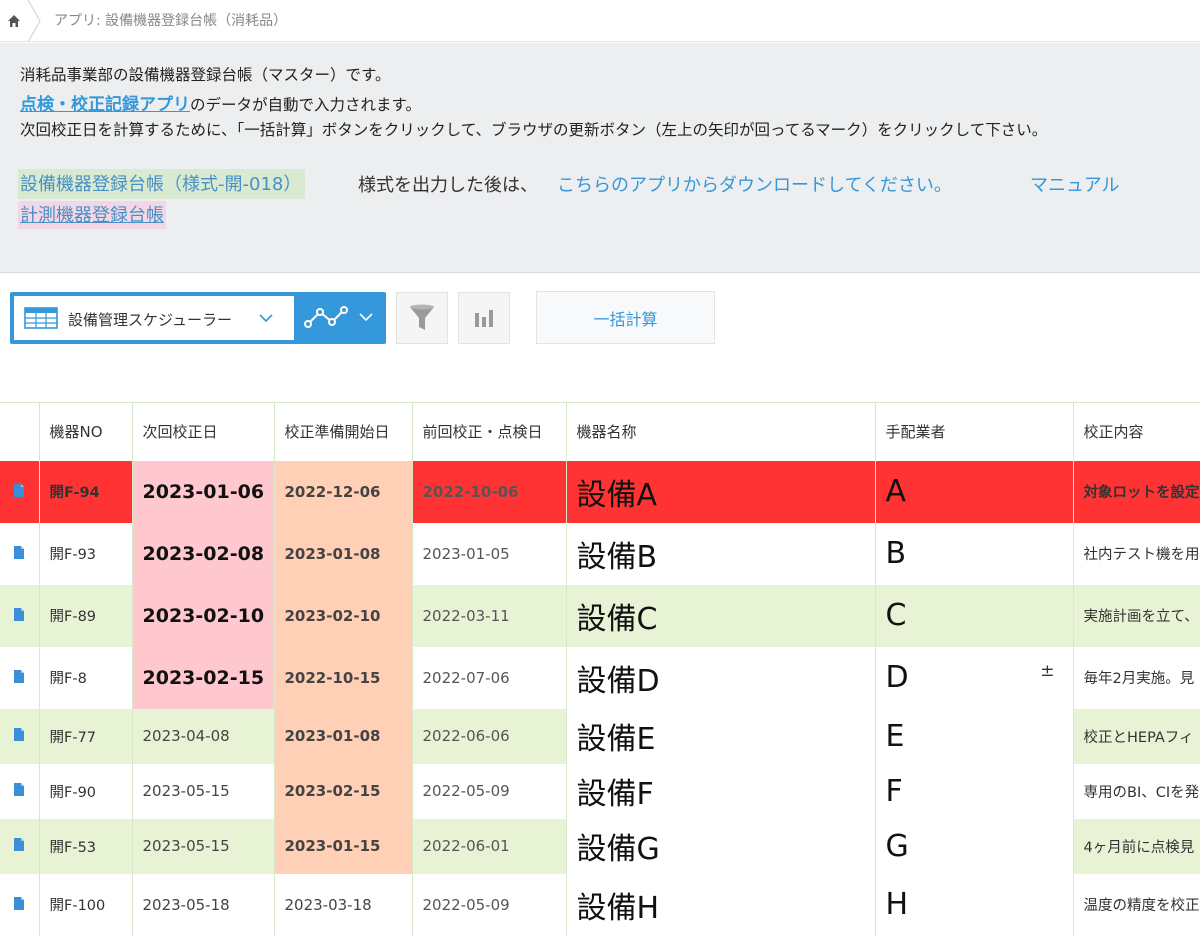  Describe the element at coordinates (171, 21) in the screenshot. I see `breadcrumb-app-title: アプリ: 設備機器登録台帳（消耗品）` at that location.